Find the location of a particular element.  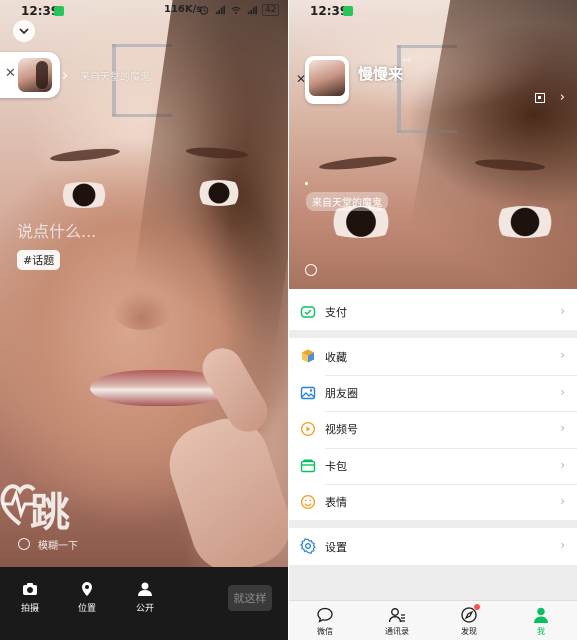

menu-group-main: 收藏 › 朋友圈 › 视频号 › 卡包 › 表情 › is located at coordinates (433, 429).